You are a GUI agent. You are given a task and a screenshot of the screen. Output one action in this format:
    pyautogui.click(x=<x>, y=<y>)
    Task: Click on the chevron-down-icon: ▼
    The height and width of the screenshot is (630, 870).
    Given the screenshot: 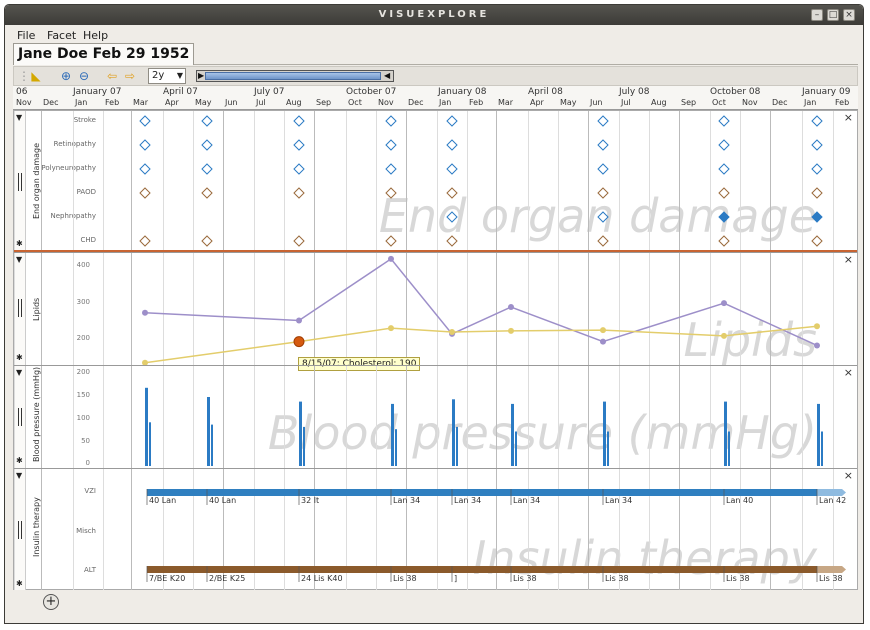 What is the action you would take?
    pyautogui.click(x=179, y=75)
    